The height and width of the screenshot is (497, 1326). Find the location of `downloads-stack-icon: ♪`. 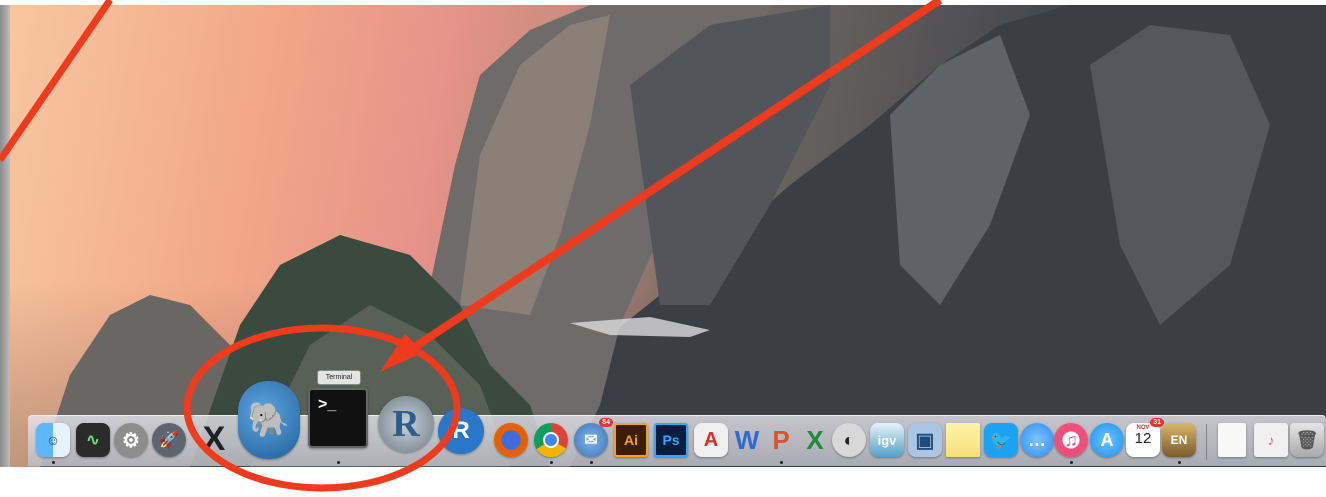

downloads-stack-icon: ♪ is located at coordinates (1271, 440).